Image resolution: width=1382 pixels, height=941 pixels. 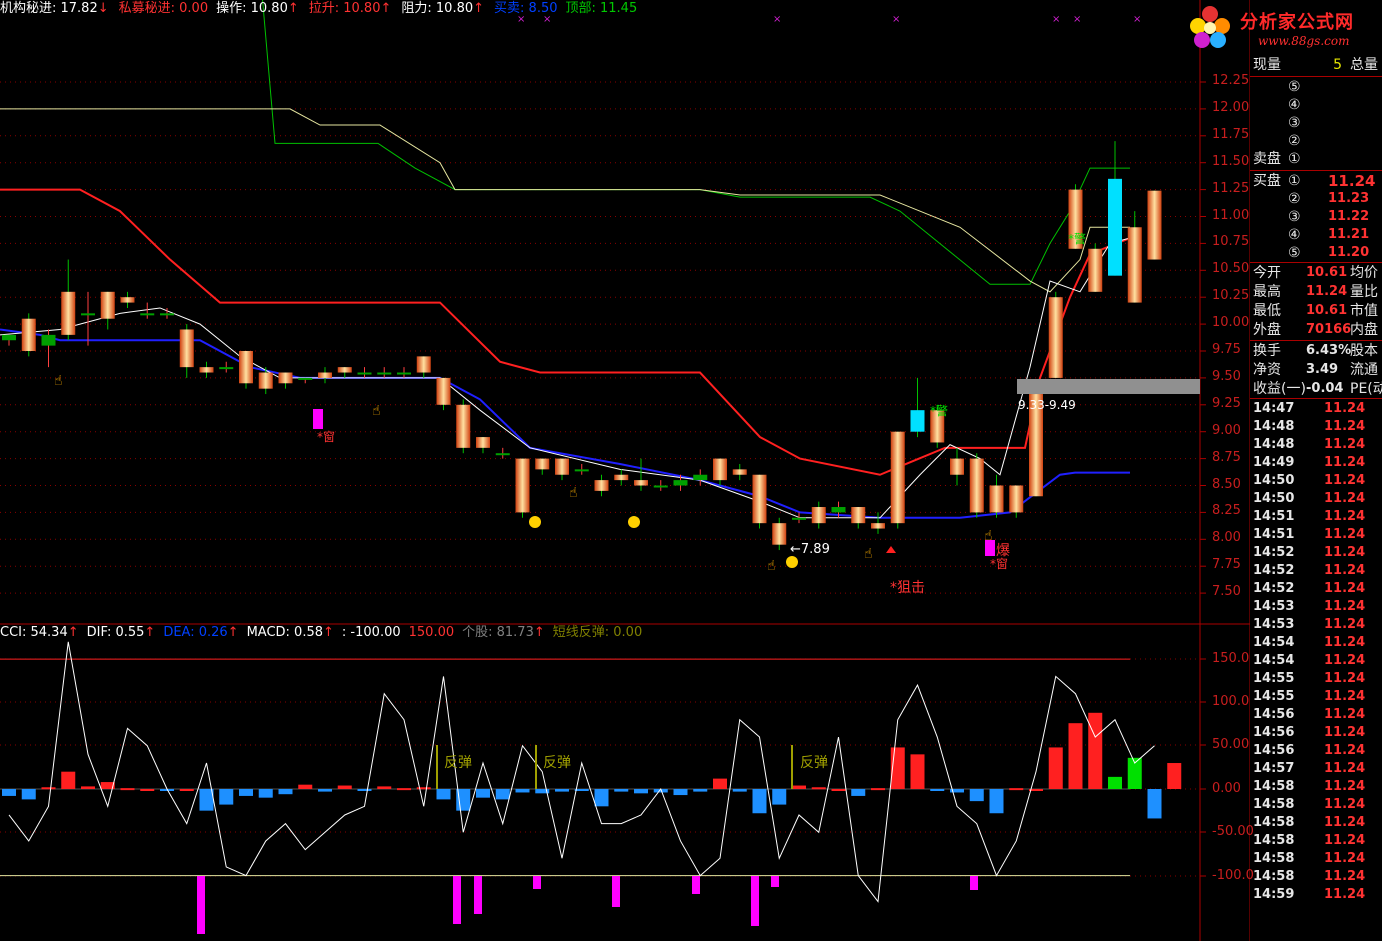 What do you see at coordinates (1137, 19) in the screenshot?
I see `top-cross-marker: ×` at bounding box center [1137, 19].